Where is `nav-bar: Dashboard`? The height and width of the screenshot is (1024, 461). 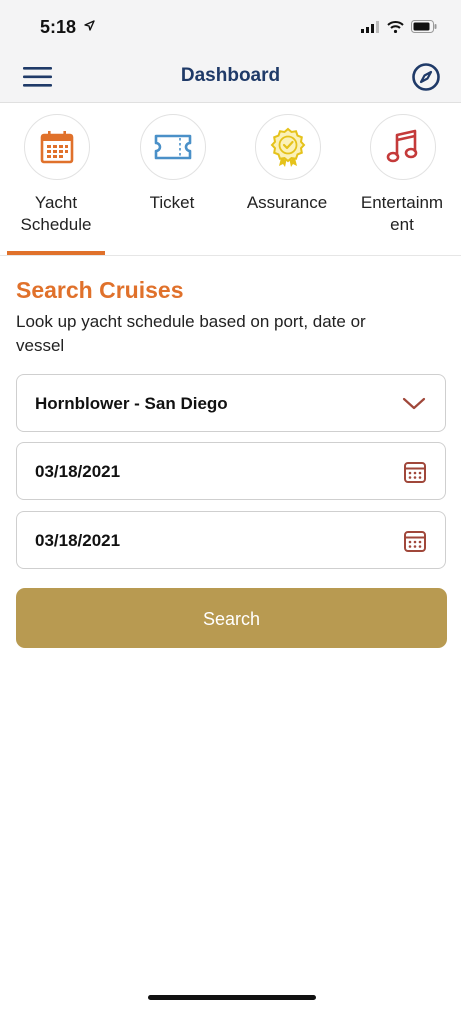
nav-bar: Dashboard is located at coordinates (230, 76).